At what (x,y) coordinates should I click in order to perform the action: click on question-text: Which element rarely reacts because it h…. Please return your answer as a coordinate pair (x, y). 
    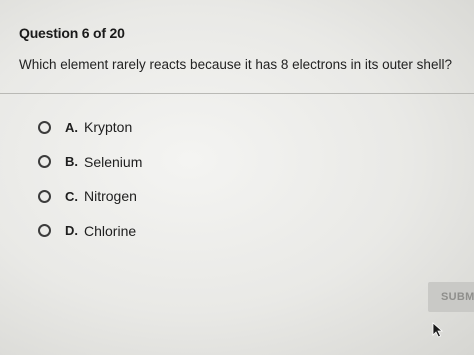
    Looking at the image, I should click on (235, 64).